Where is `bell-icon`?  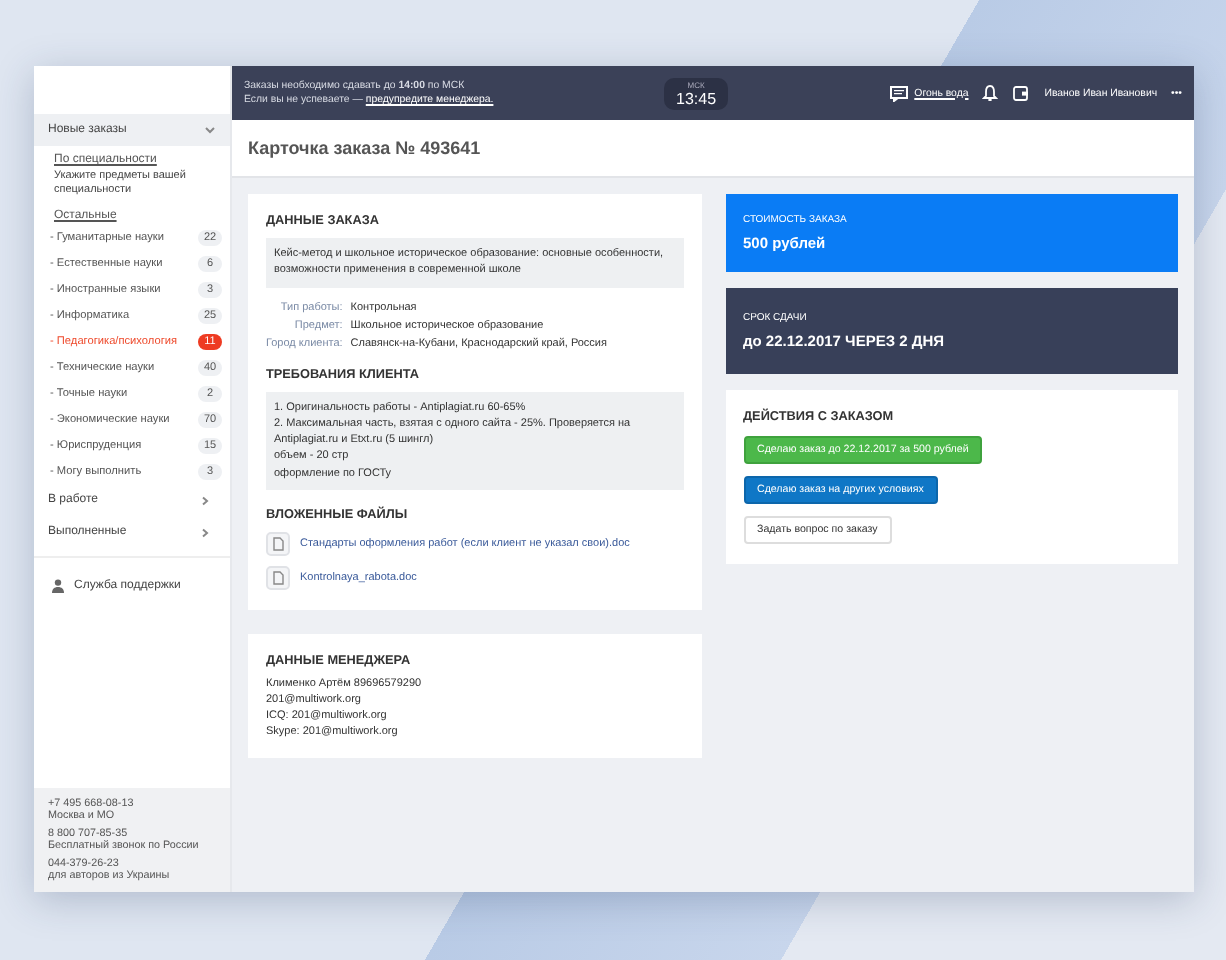 bell-icon is located at coordinates (990, 93).